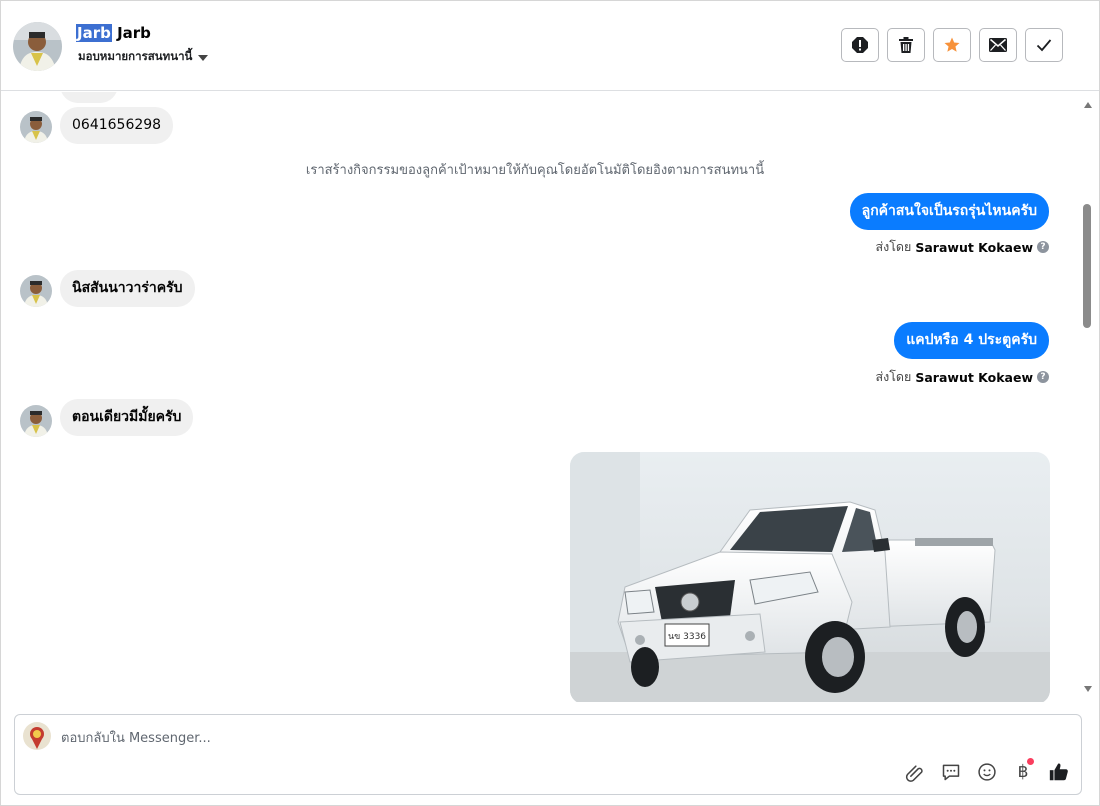 Image resolution: width=1100 pixels, height=806 pixels. Describe the element at coordinates (131, 33) in the screenshot. I see `name-rest: Jarb` at that location.